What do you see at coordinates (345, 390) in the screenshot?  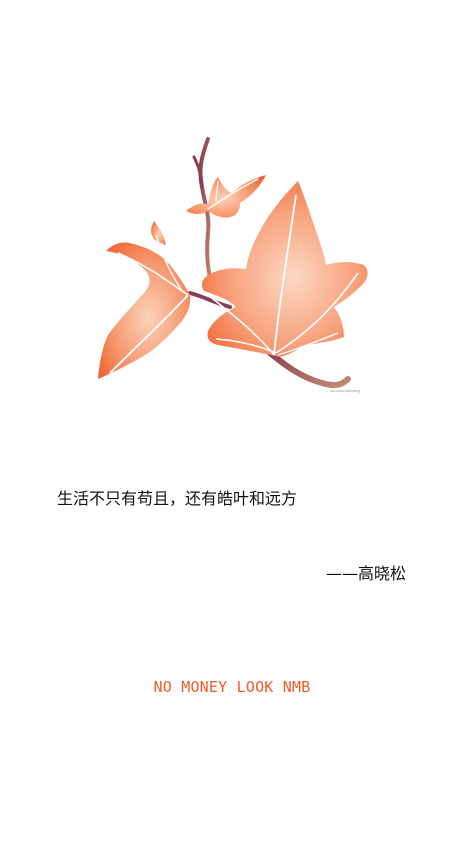 I see `watermark-text: hanhuamaoyang` at bounding box center [345, 390].